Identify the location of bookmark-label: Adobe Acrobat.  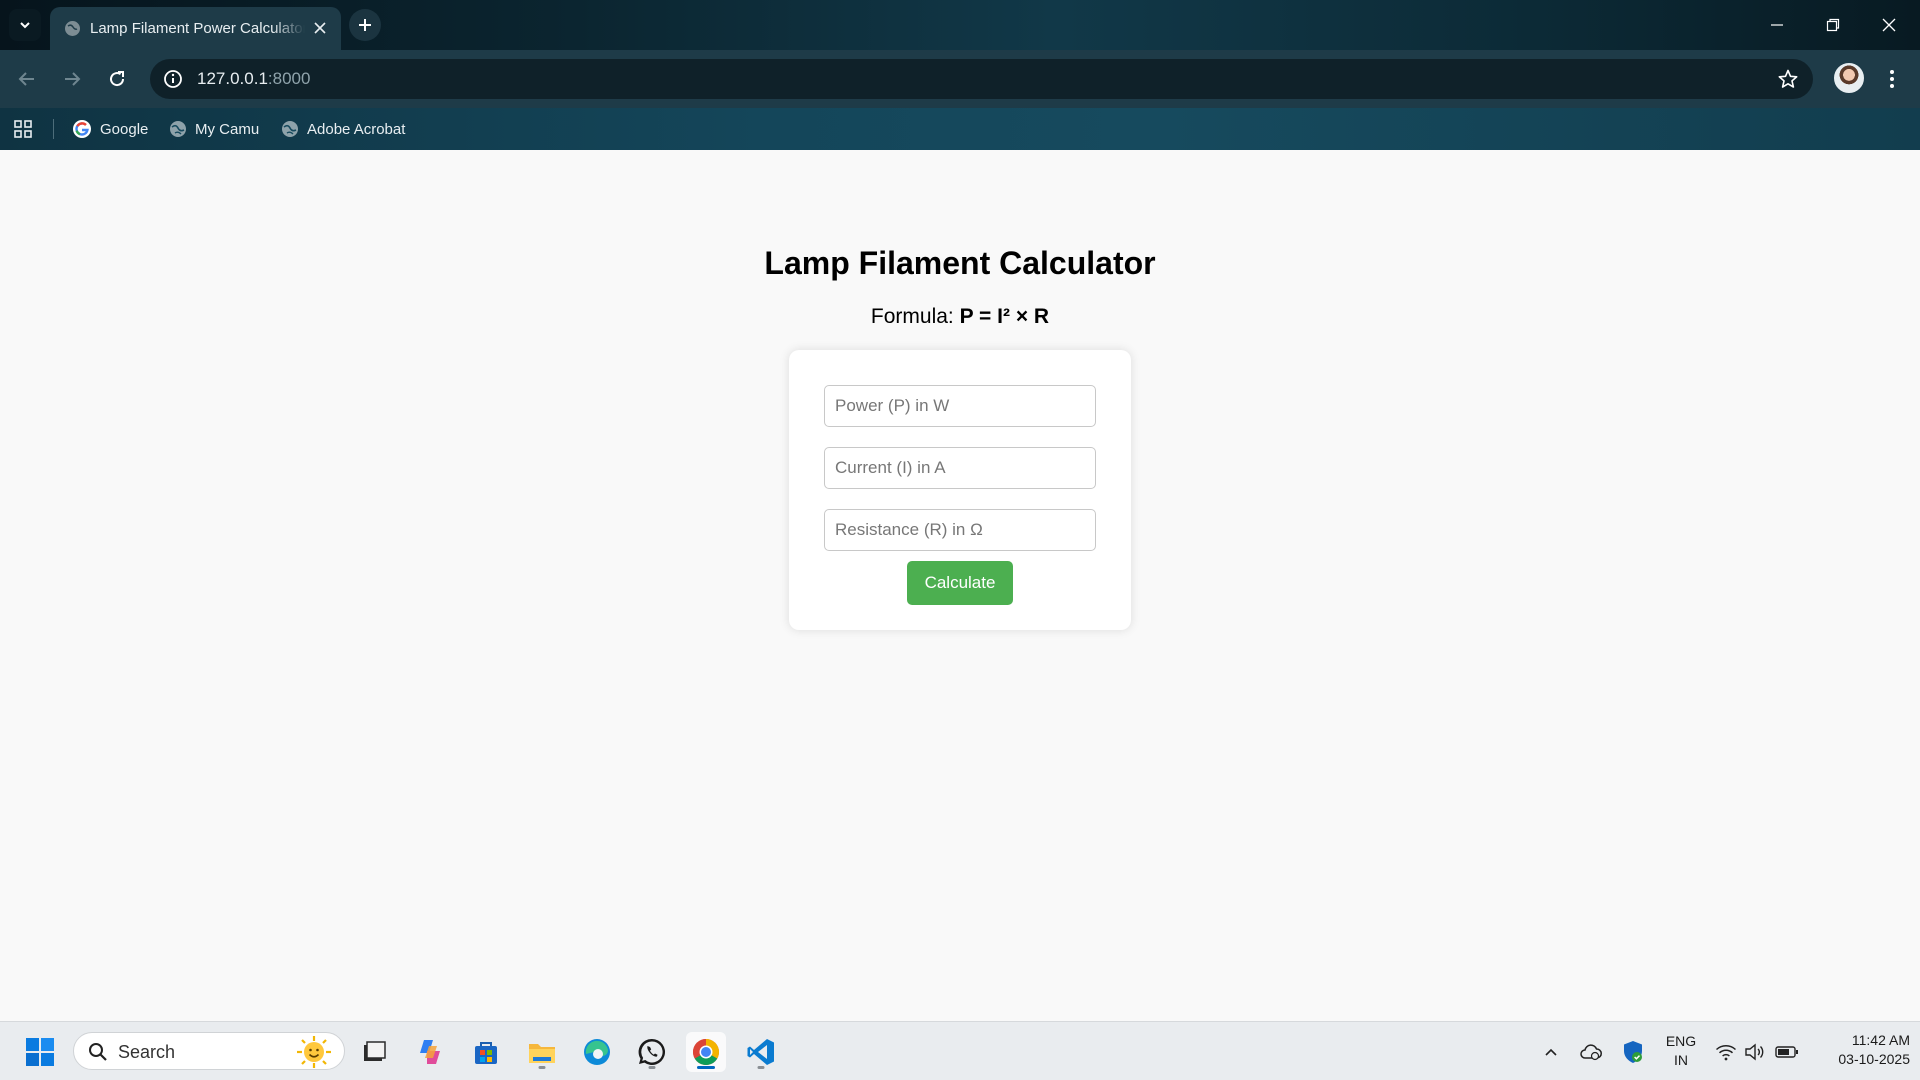
(356, 129).